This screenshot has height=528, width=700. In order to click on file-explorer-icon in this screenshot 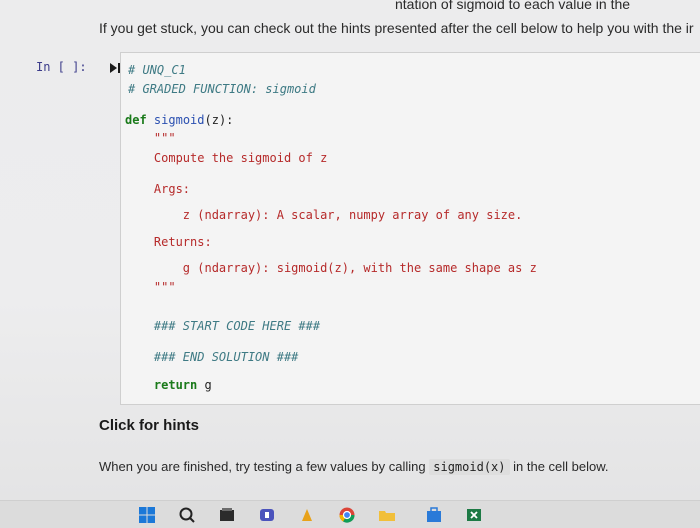, I will do `click(227, 515)`.